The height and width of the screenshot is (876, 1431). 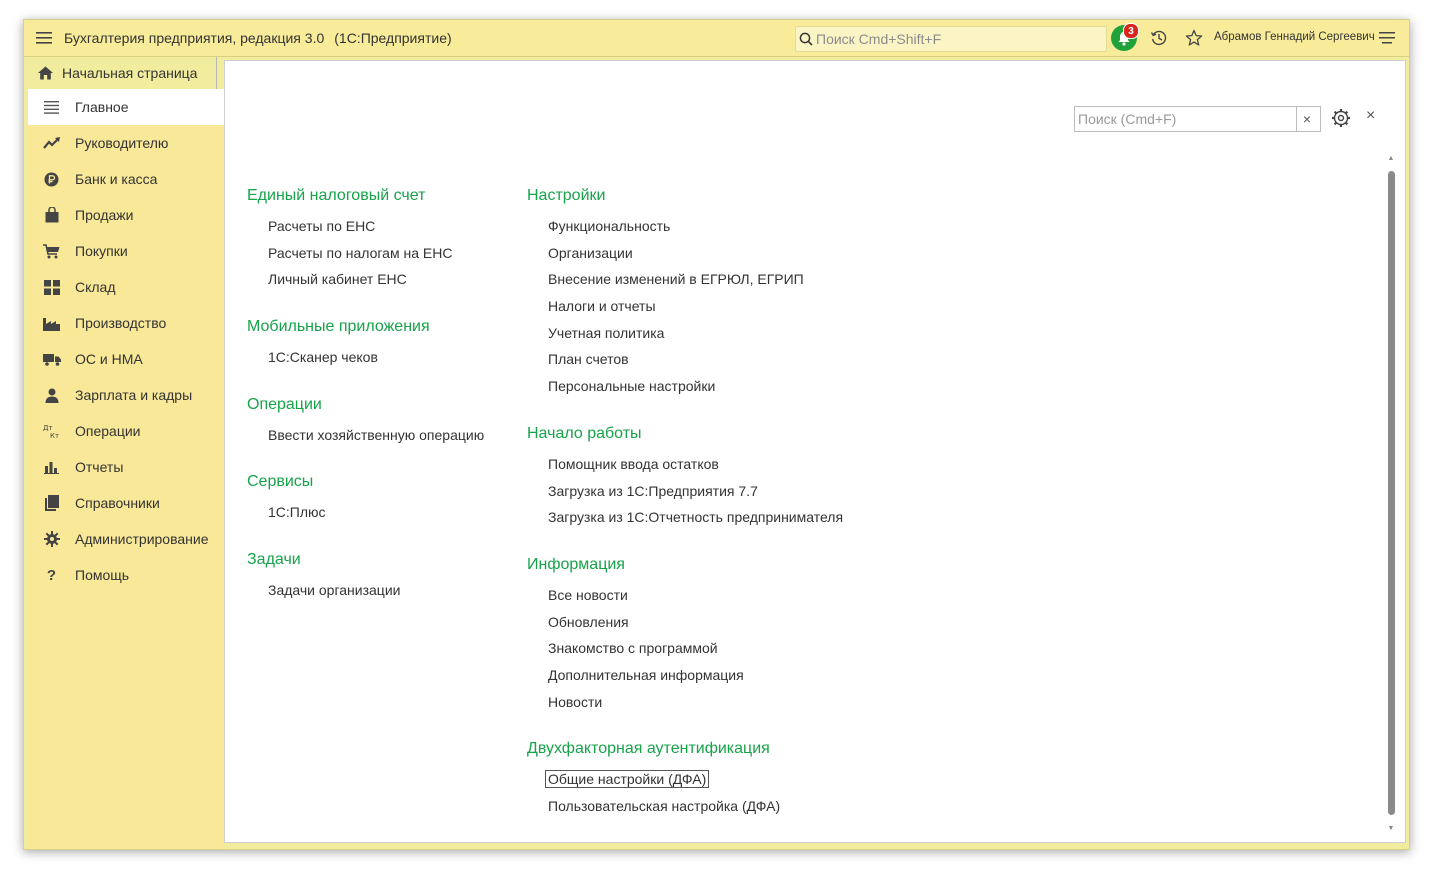 What do you see at coordinates (685, 595) in the screenshot?
I see `link-all-news: Все новости` at bounding box center [685, 595].